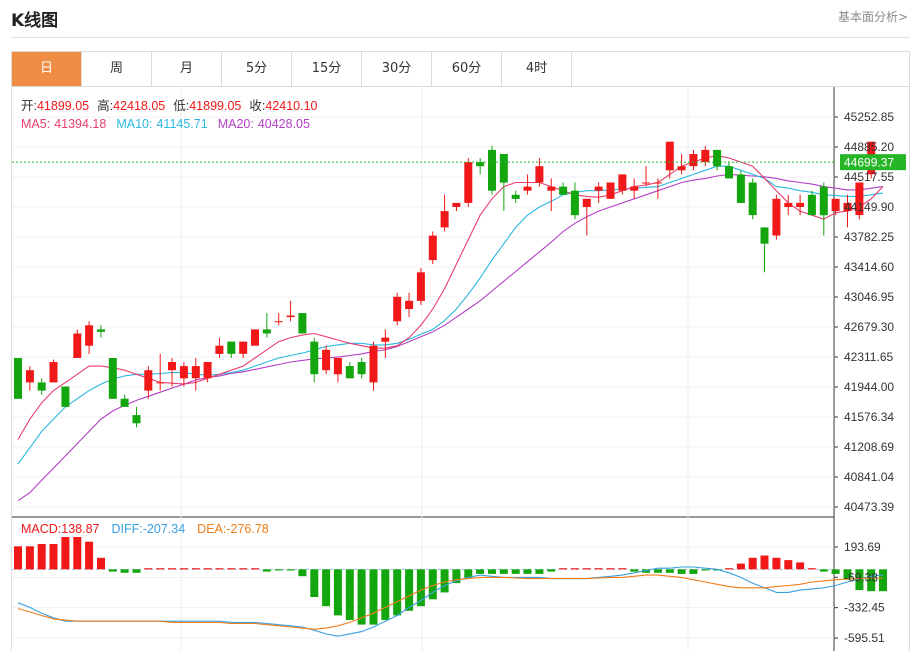 The image size is (912, 656). What do you see at coordinates (467, 69) in the screenshot?
I see `tab-60min: 60分` at bounding box center [467, 69].